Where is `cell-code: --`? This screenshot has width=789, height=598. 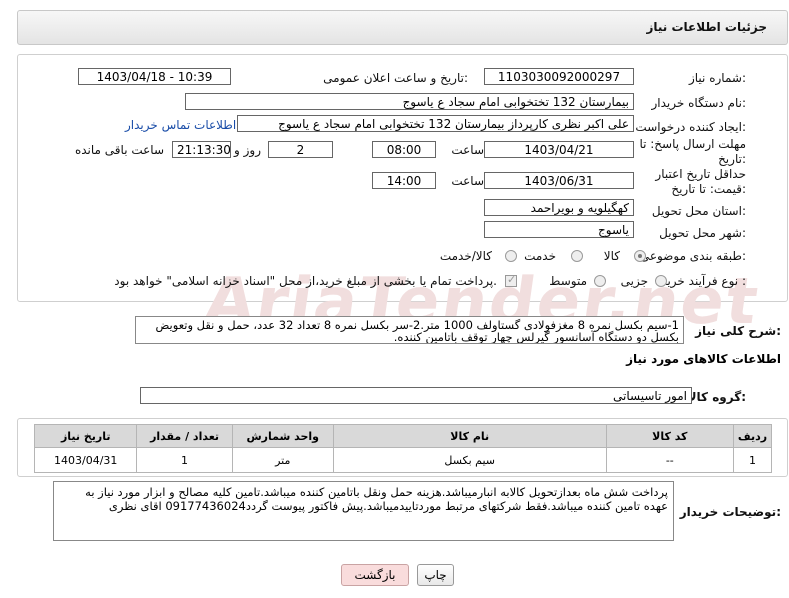 cell-code: -- is located at coordinates (670, 460).